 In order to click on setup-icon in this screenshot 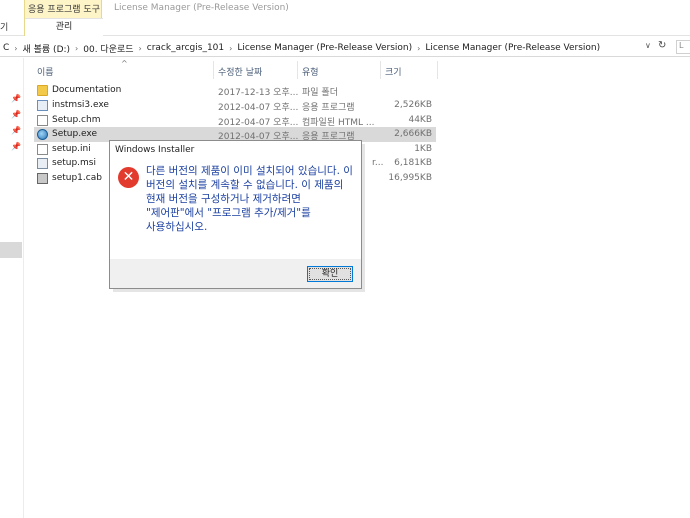, I will do `click(42, 134)`.